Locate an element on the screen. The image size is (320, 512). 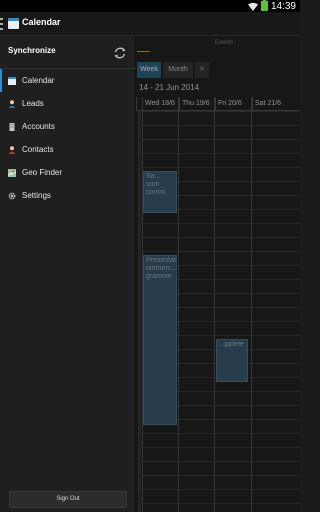
sign-out-button: Sign Out is located at coordinates (68, 499).